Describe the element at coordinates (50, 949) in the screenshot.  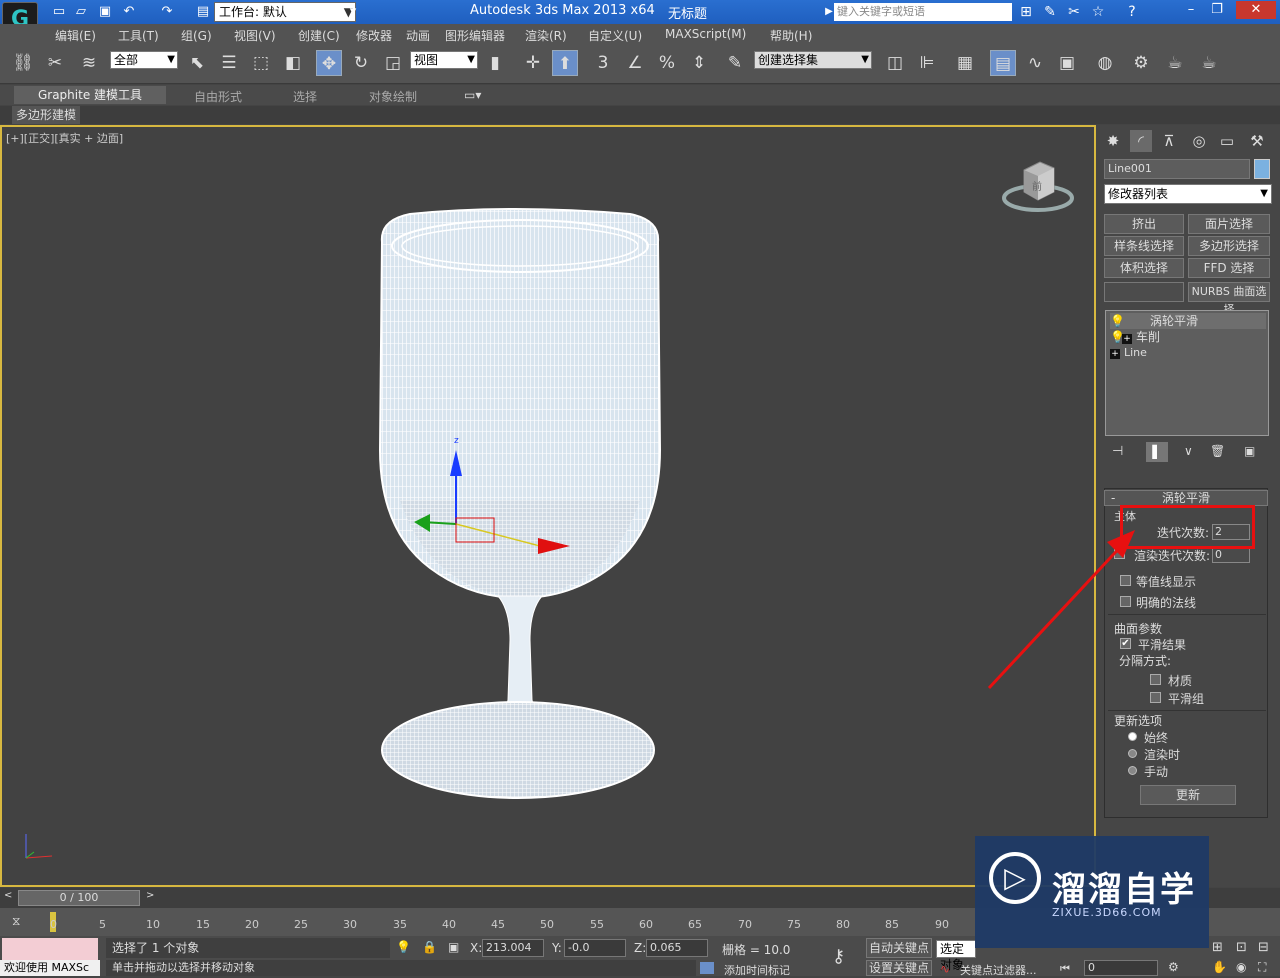
I see `maxscript-listener` at that location.